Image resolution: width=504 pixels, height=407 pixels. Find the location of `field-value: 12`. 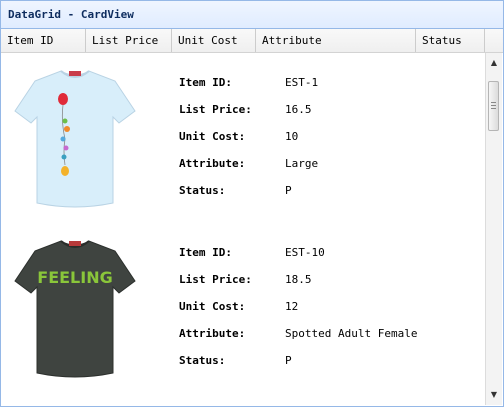

field-value: 12 is located at coordinates (292, 306).